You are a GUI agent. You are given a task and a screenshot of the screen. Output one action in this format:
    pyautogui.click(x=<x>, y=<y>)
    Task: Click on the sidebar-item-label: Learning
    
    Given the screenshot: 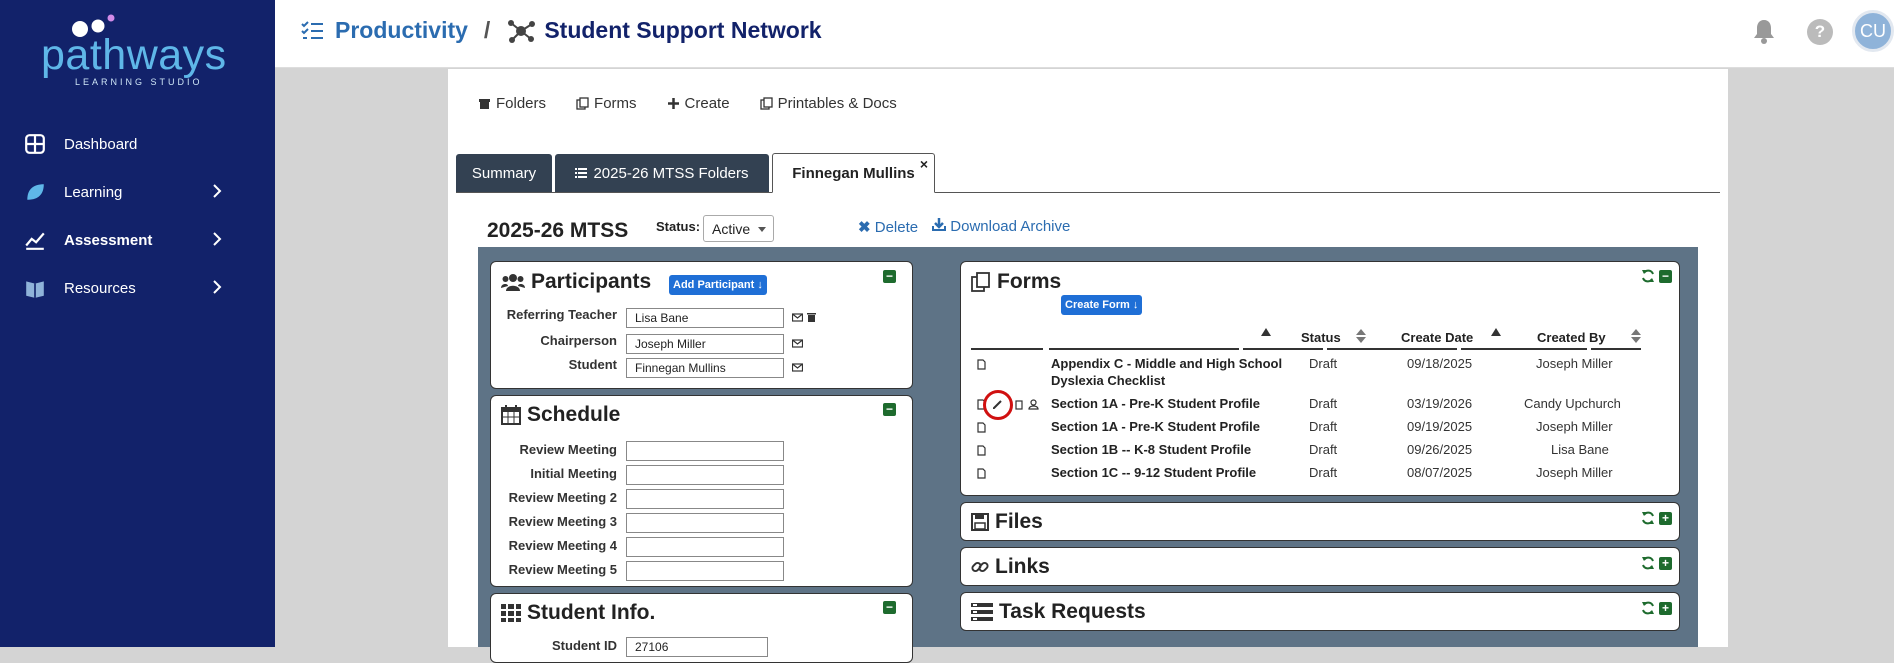 What is the action you would take?
    pyautogui.click(x=93, y=192)
    